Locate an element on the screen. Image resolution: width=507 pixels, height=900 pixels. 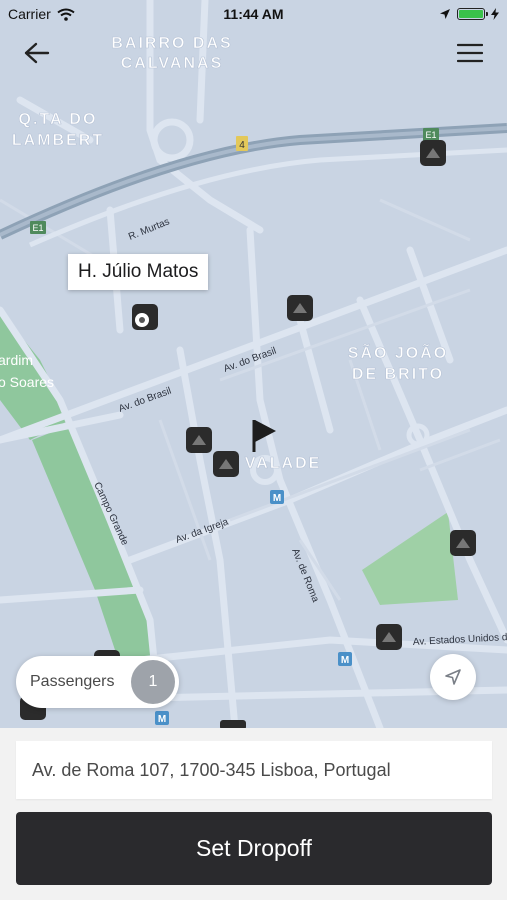
hamburger-menu-icon is located at coordinates (470, 53).